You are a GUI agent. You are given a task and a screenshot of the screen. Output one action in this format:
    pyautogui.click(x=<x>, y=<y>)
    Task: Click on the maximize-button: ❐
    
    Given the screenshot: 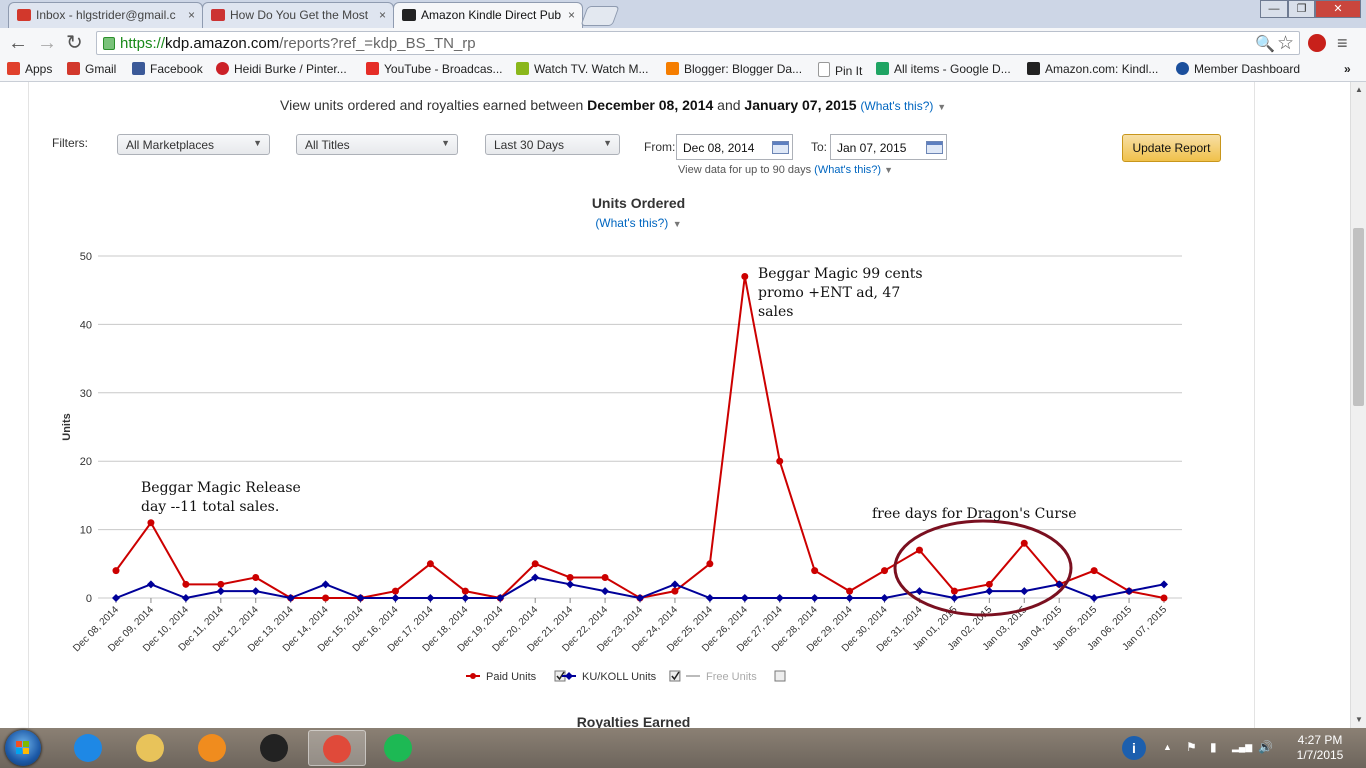 What is the action you would take?
    pyautogui.click(x=1301, y=9)
    